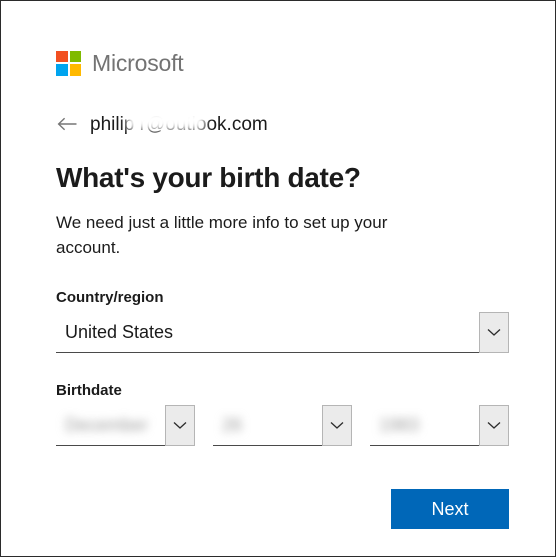 This screenshot has height=557, width=556. What do you see at coordinates (62, 56) in the screenshot?
I see `logo-square-red` at bounding box center [62, 56].